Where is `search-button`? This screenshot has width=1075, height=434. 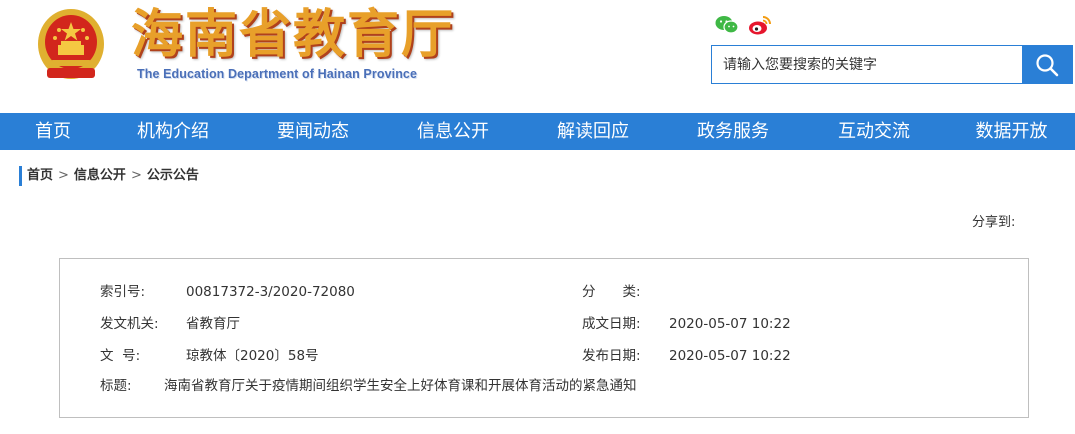 search-button is located at coordinates (1047, 64).